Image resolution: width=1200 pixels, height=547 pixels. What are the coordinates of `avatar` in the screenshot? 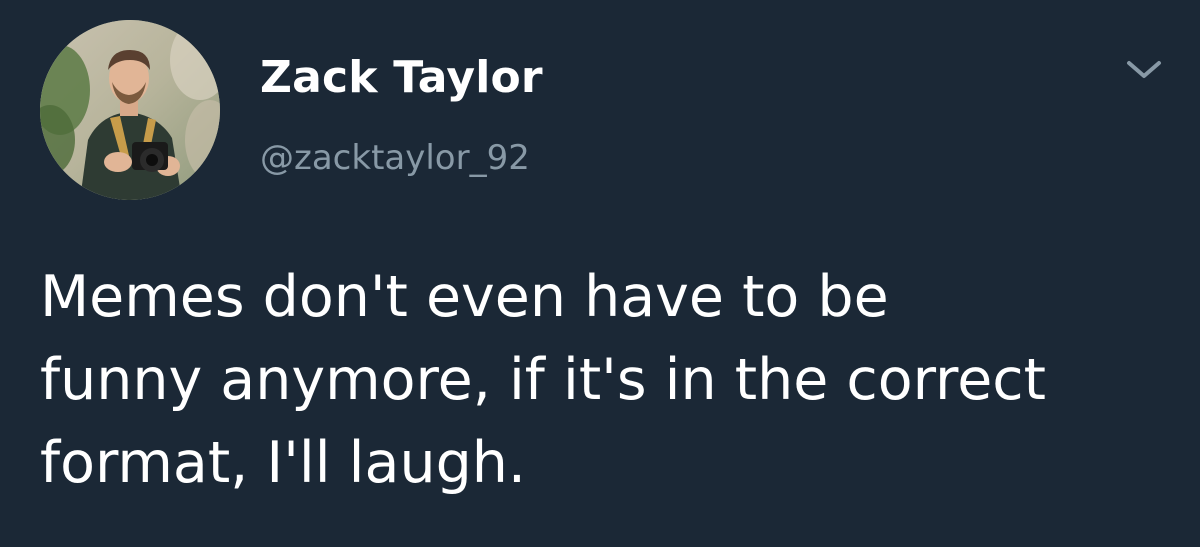 It's located at (130, 110).